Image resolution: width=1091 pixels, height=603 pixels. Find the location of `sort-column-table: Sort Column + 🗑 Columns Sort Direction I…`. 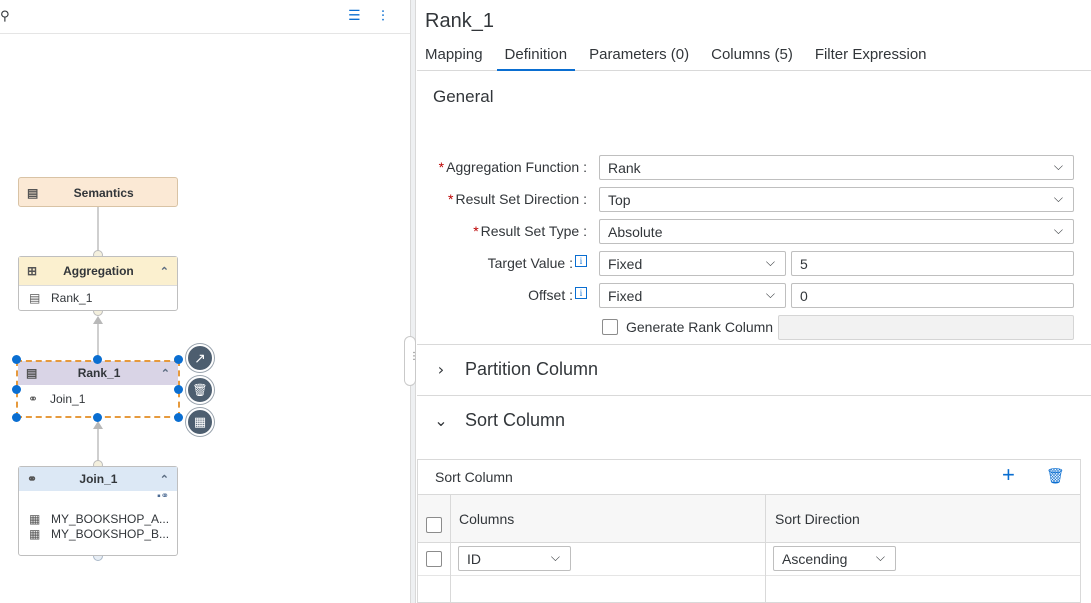

sort-column-table: Sort Column + 🗑 Columns Sort Direction I… is located at coordinates (749, 531).